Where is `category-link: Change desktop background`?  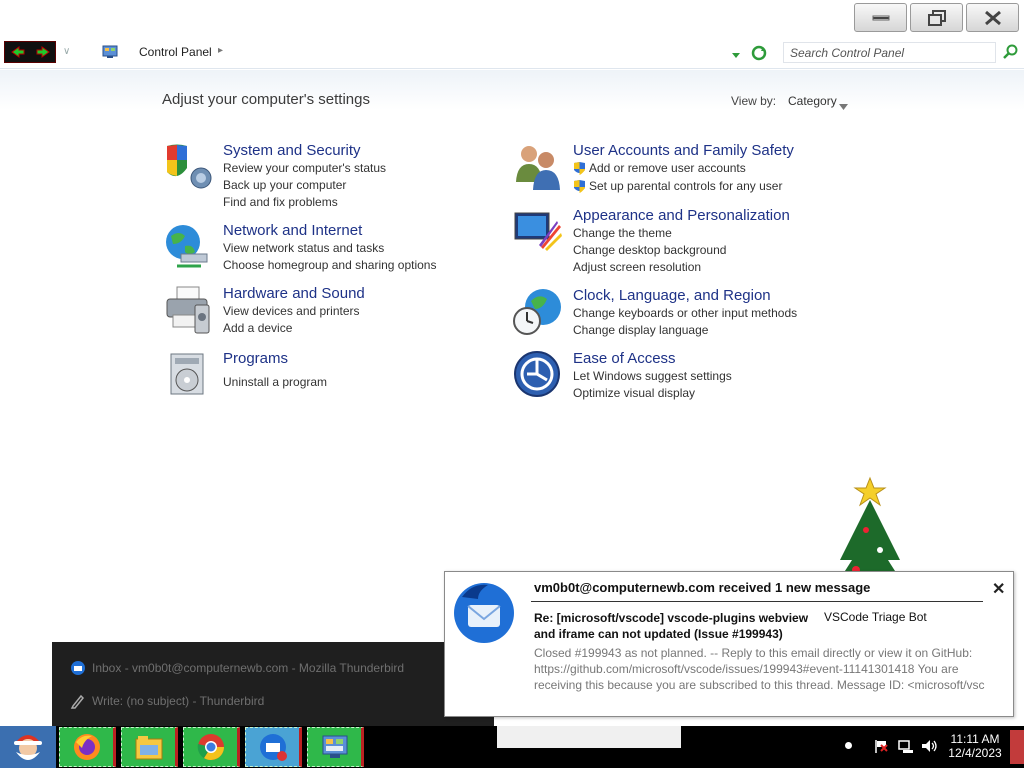
category-link: Change desktop background is located at coordinates (649, 250).